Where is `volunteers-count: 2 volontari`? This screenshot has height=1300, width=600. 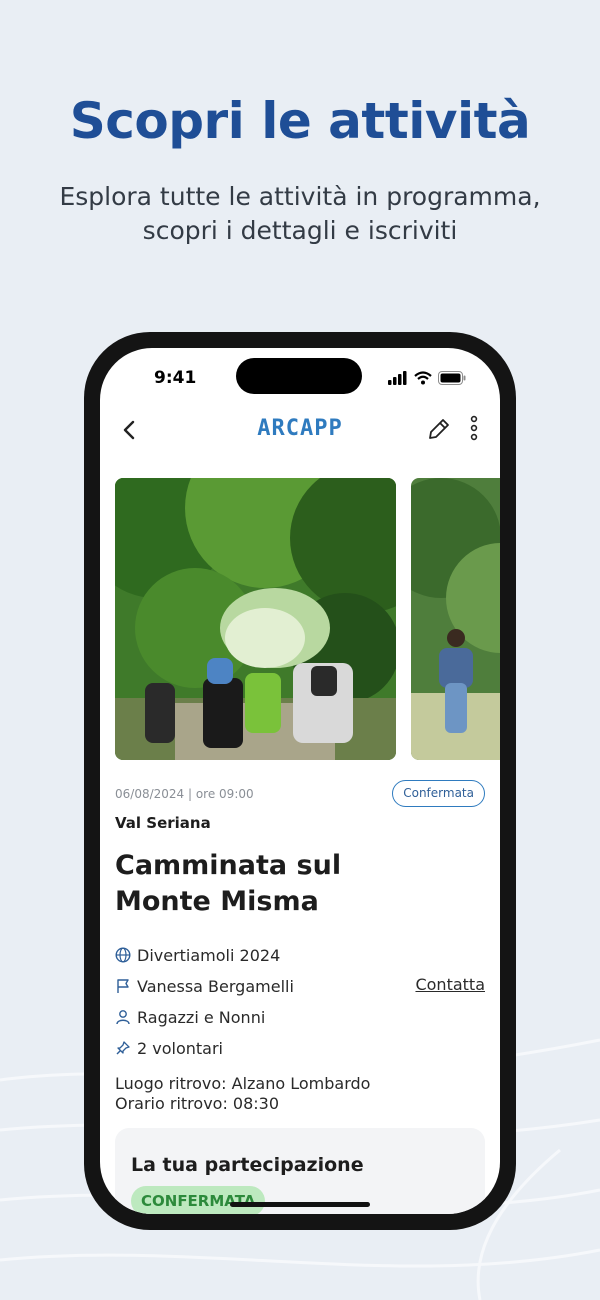
volunteers-count: 2 volontari is located at coordinates (180, 1048).